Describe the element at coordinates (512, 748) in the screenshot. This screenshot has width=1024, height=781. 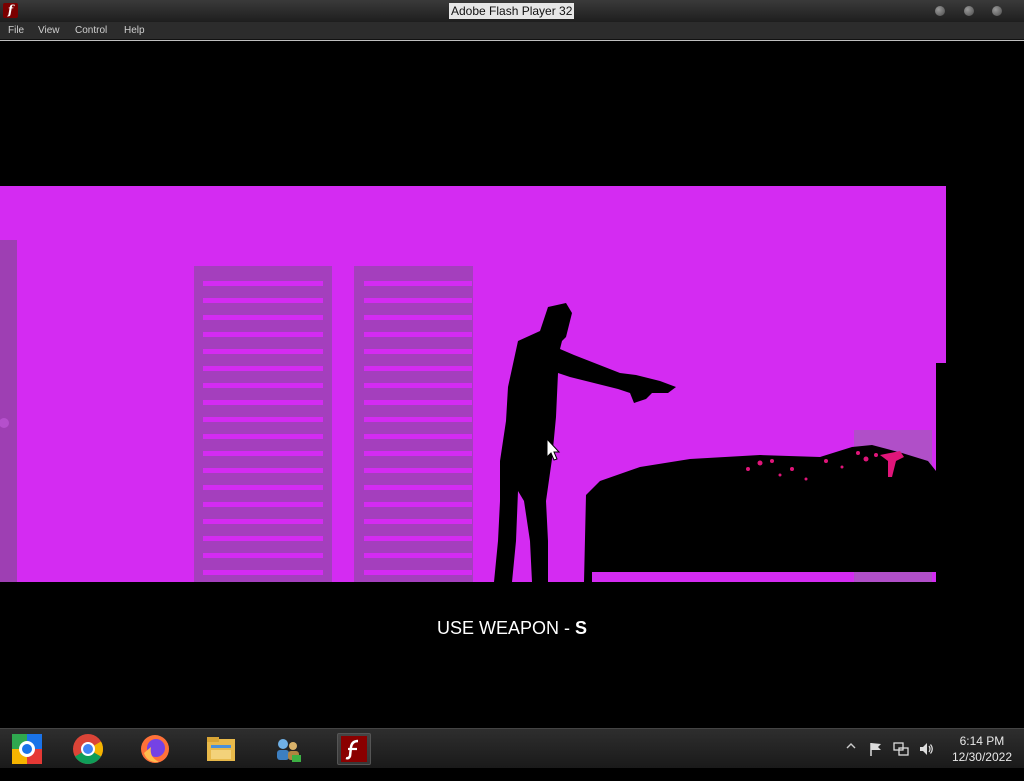
I see `taskbar: 6:14 PM 12/30/2022` at that location.